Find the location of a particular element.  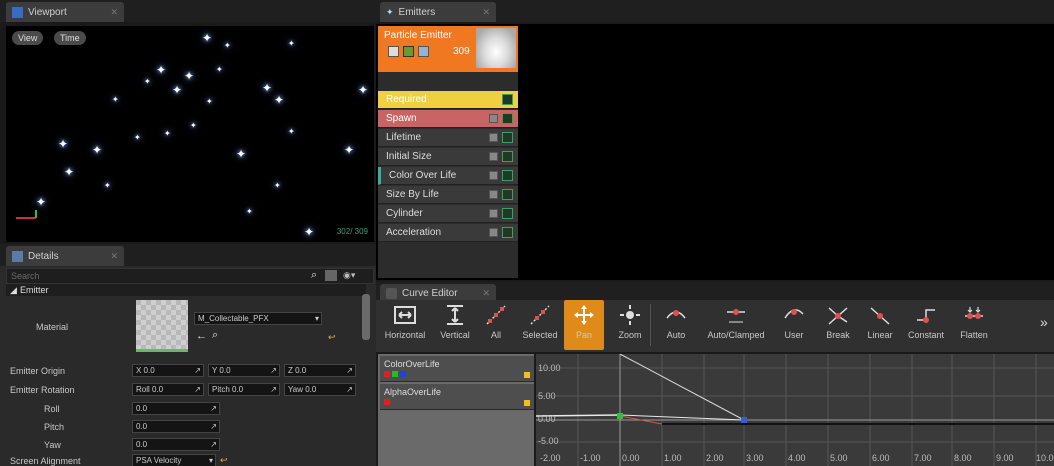

view-options-icon is located at coordinates (331, 275).